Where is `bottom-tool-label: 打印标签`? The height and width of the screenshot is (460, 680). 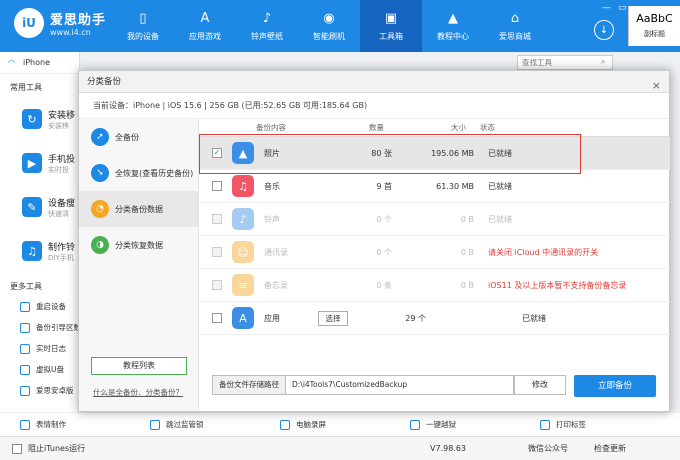
bottom-tool-label: 打印标签 is located at coordinates (571, 424).